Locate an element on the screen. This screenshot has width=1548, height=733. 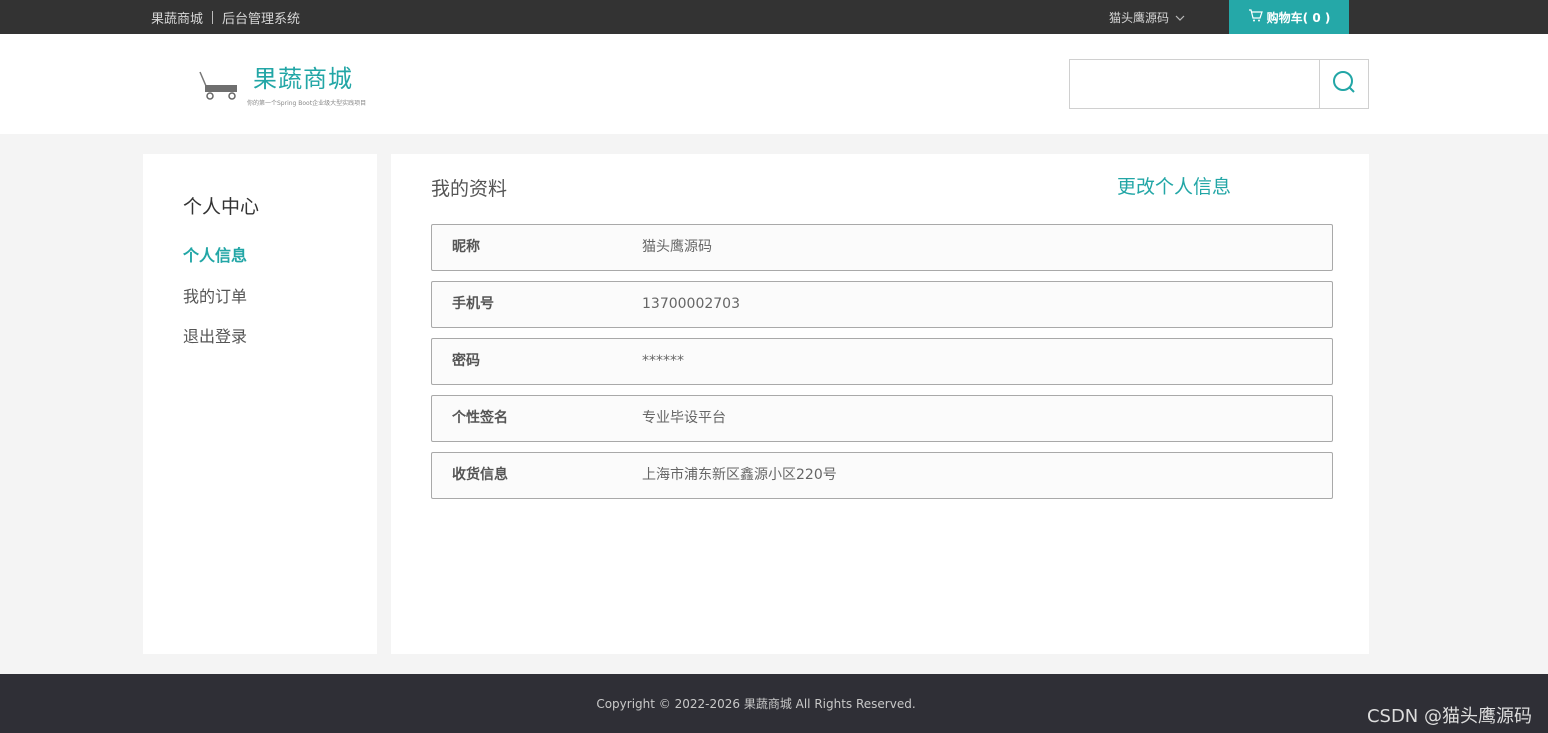
info-value: ****** is located at coordinates (663, 361).